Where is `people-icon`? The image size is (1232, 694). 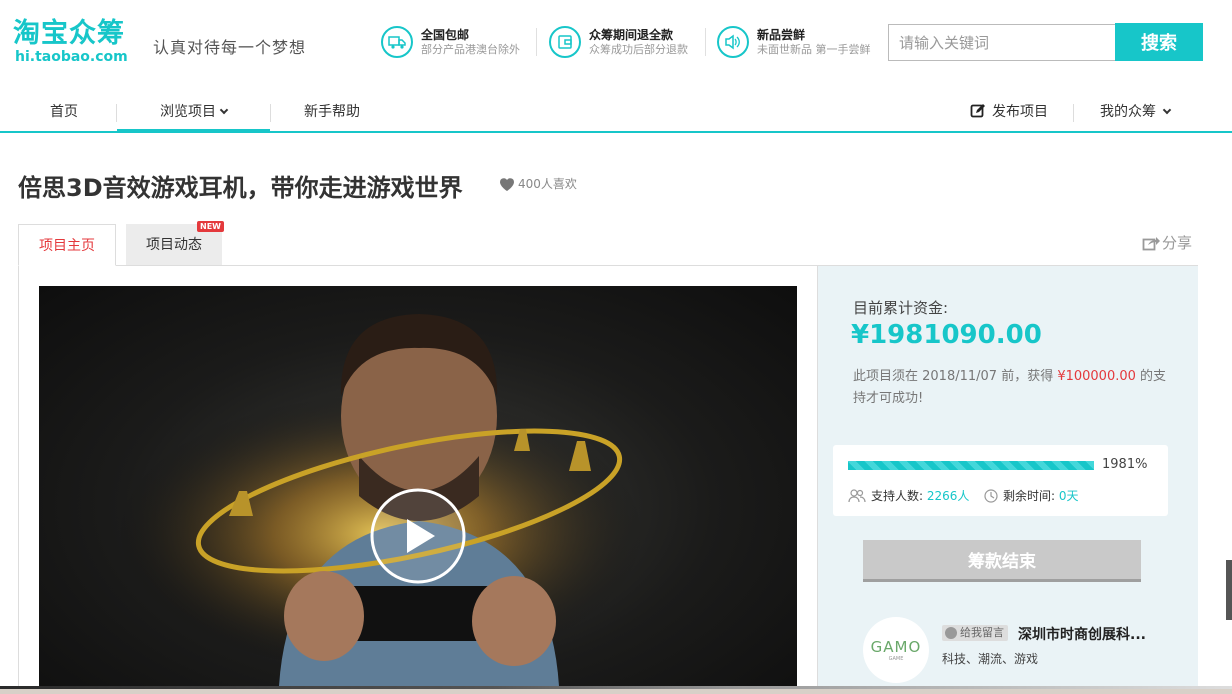 people-icon is located at coordinates (857, 495).